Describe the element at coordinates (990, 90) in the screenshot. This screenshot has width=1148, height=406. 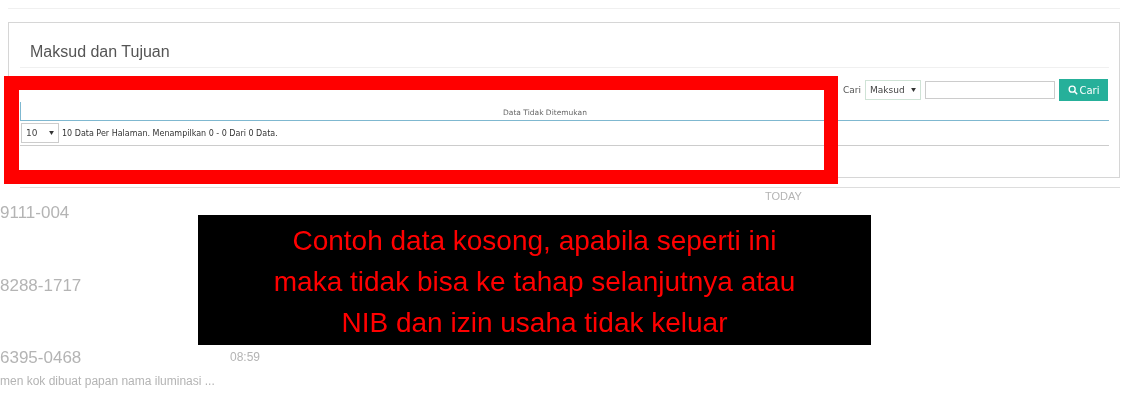
I see `search-field` at that location.